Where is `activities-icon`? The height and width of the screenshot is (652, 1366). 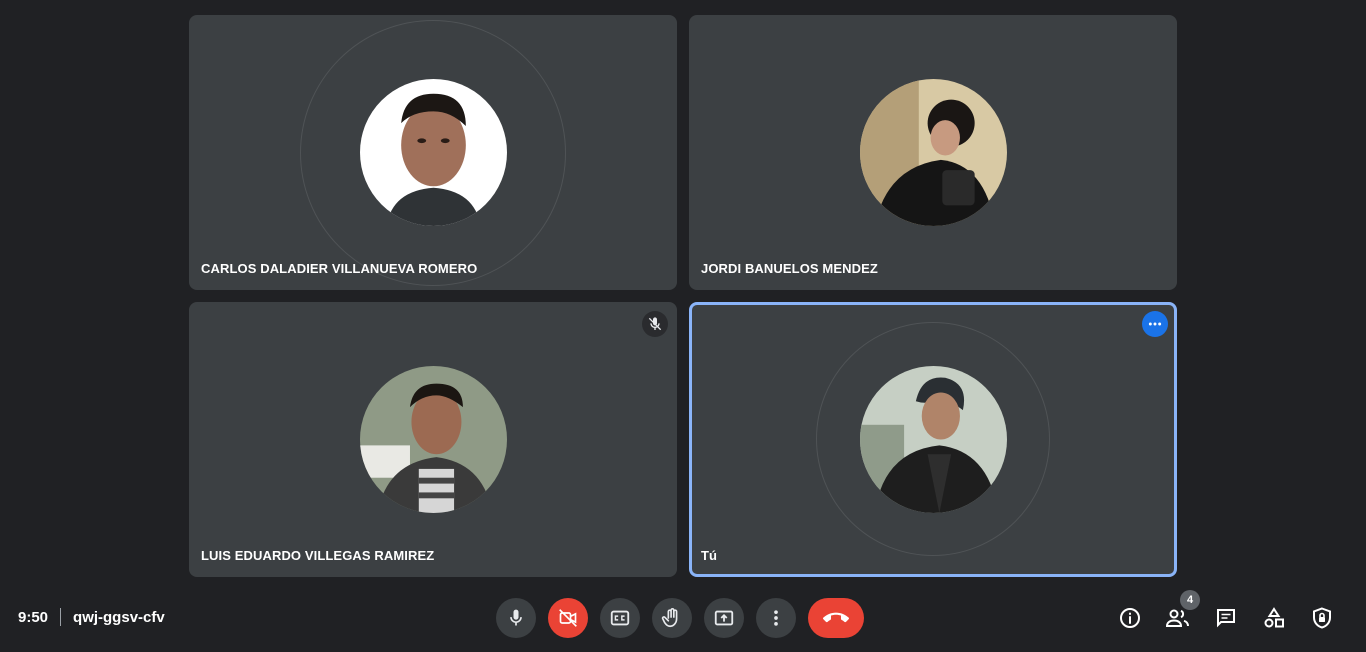 activities-icon is located at coordinates (1274, 617).